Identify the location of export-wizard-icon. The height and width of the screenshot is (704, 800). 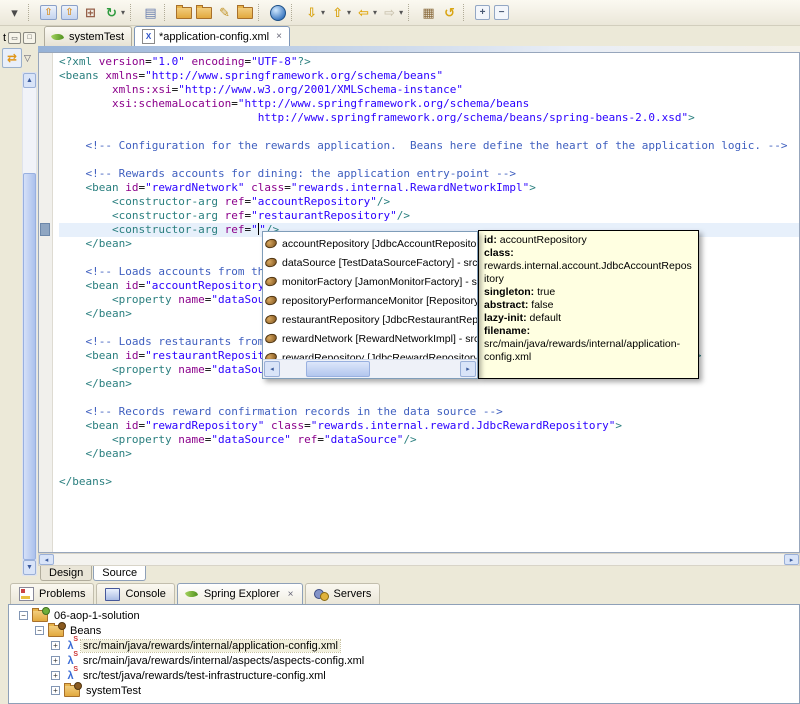
(204, 11).